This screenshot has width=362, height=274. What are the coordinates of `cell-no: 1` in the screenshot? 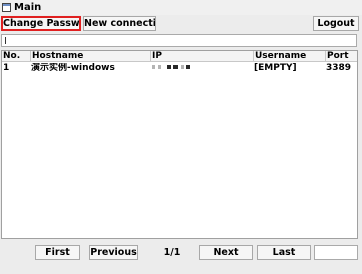 It's located at (6, 68).